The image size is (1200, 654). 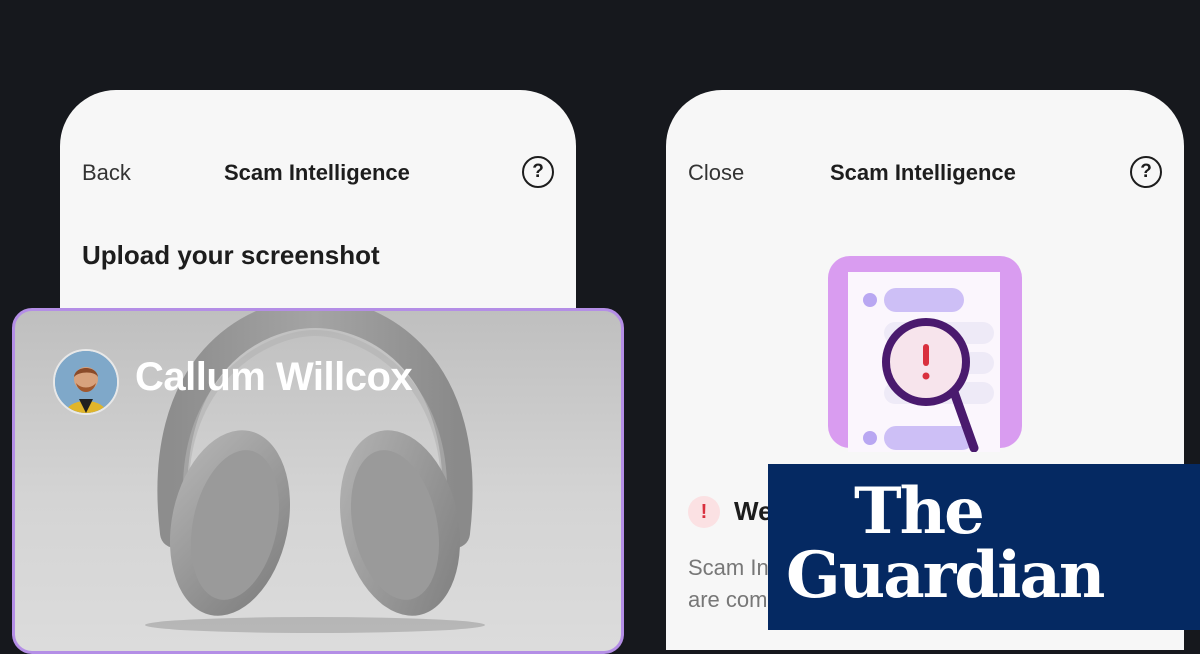 What do you see at coordinates (704, 512) in the screenshot?
I see `exclamation-icon: !` at bounding box center [704, 512].